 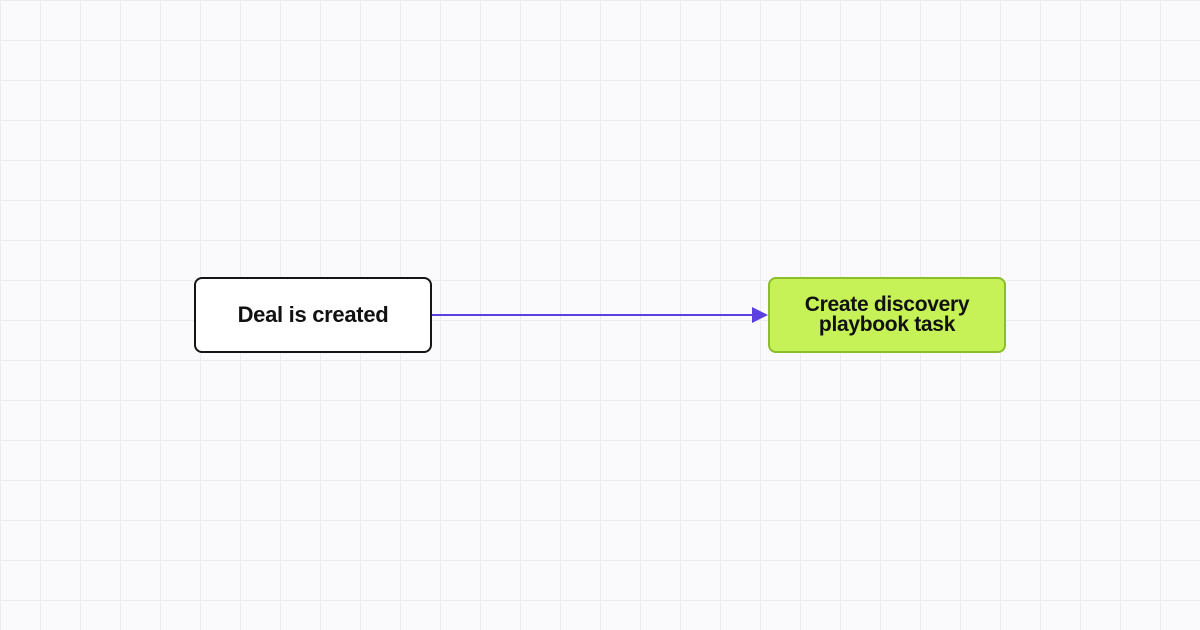 I want to click on action-node: Create discovery playbook task, so click(x=887, y=315).